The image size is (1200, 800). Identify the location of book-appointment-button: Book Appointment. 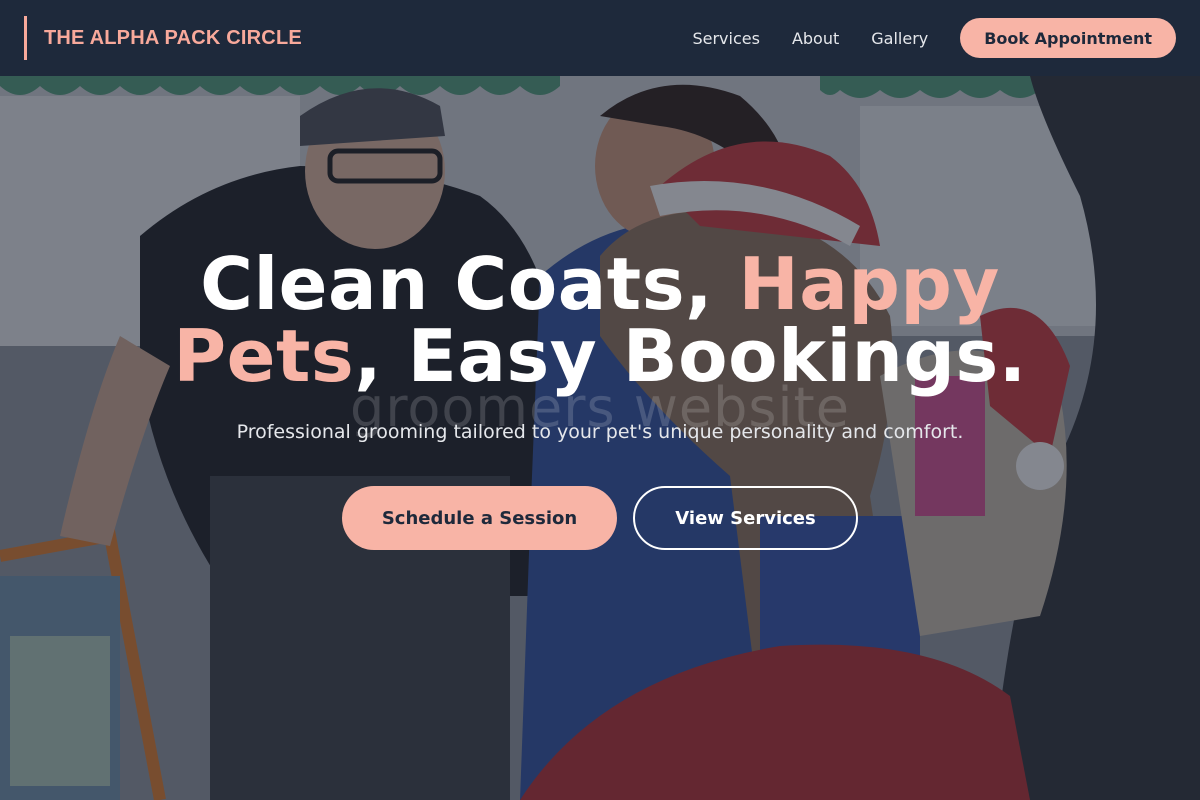
(1068, 38).